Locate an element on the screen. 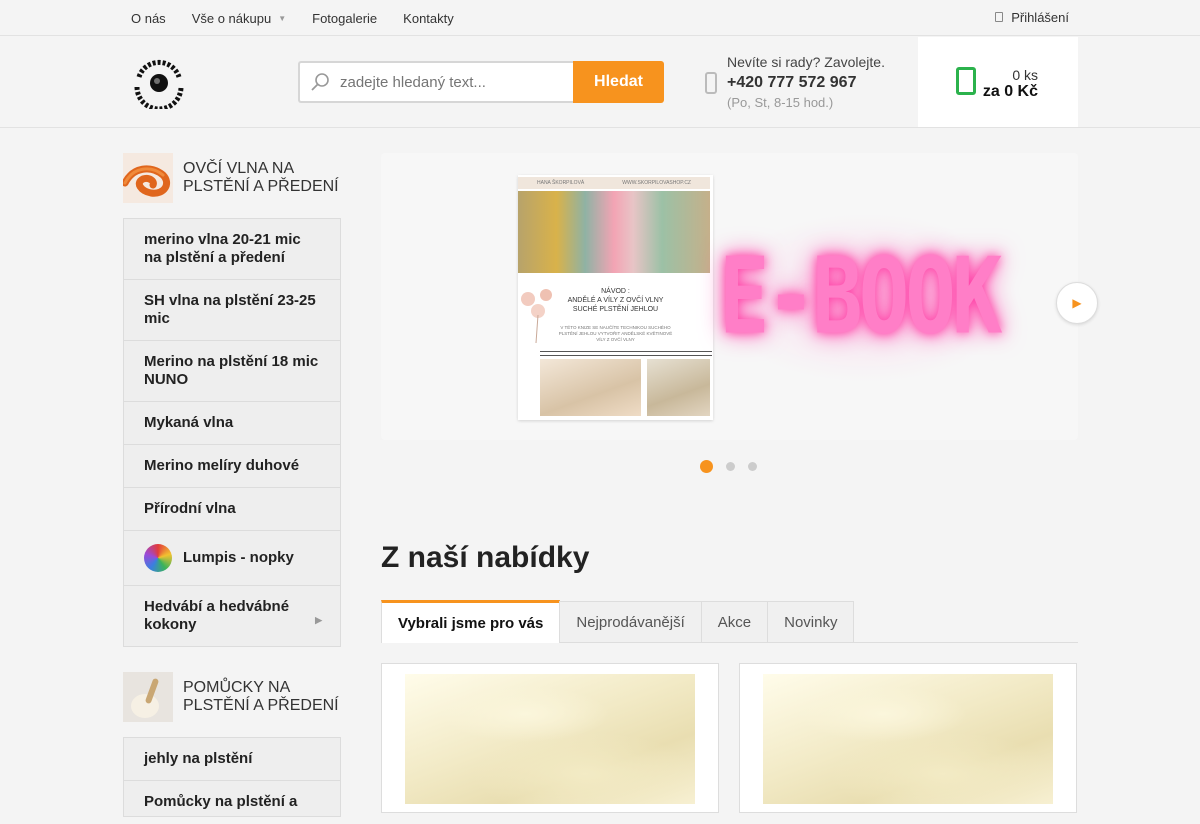  nav-label: O nás is located at coordinates (148, 18).